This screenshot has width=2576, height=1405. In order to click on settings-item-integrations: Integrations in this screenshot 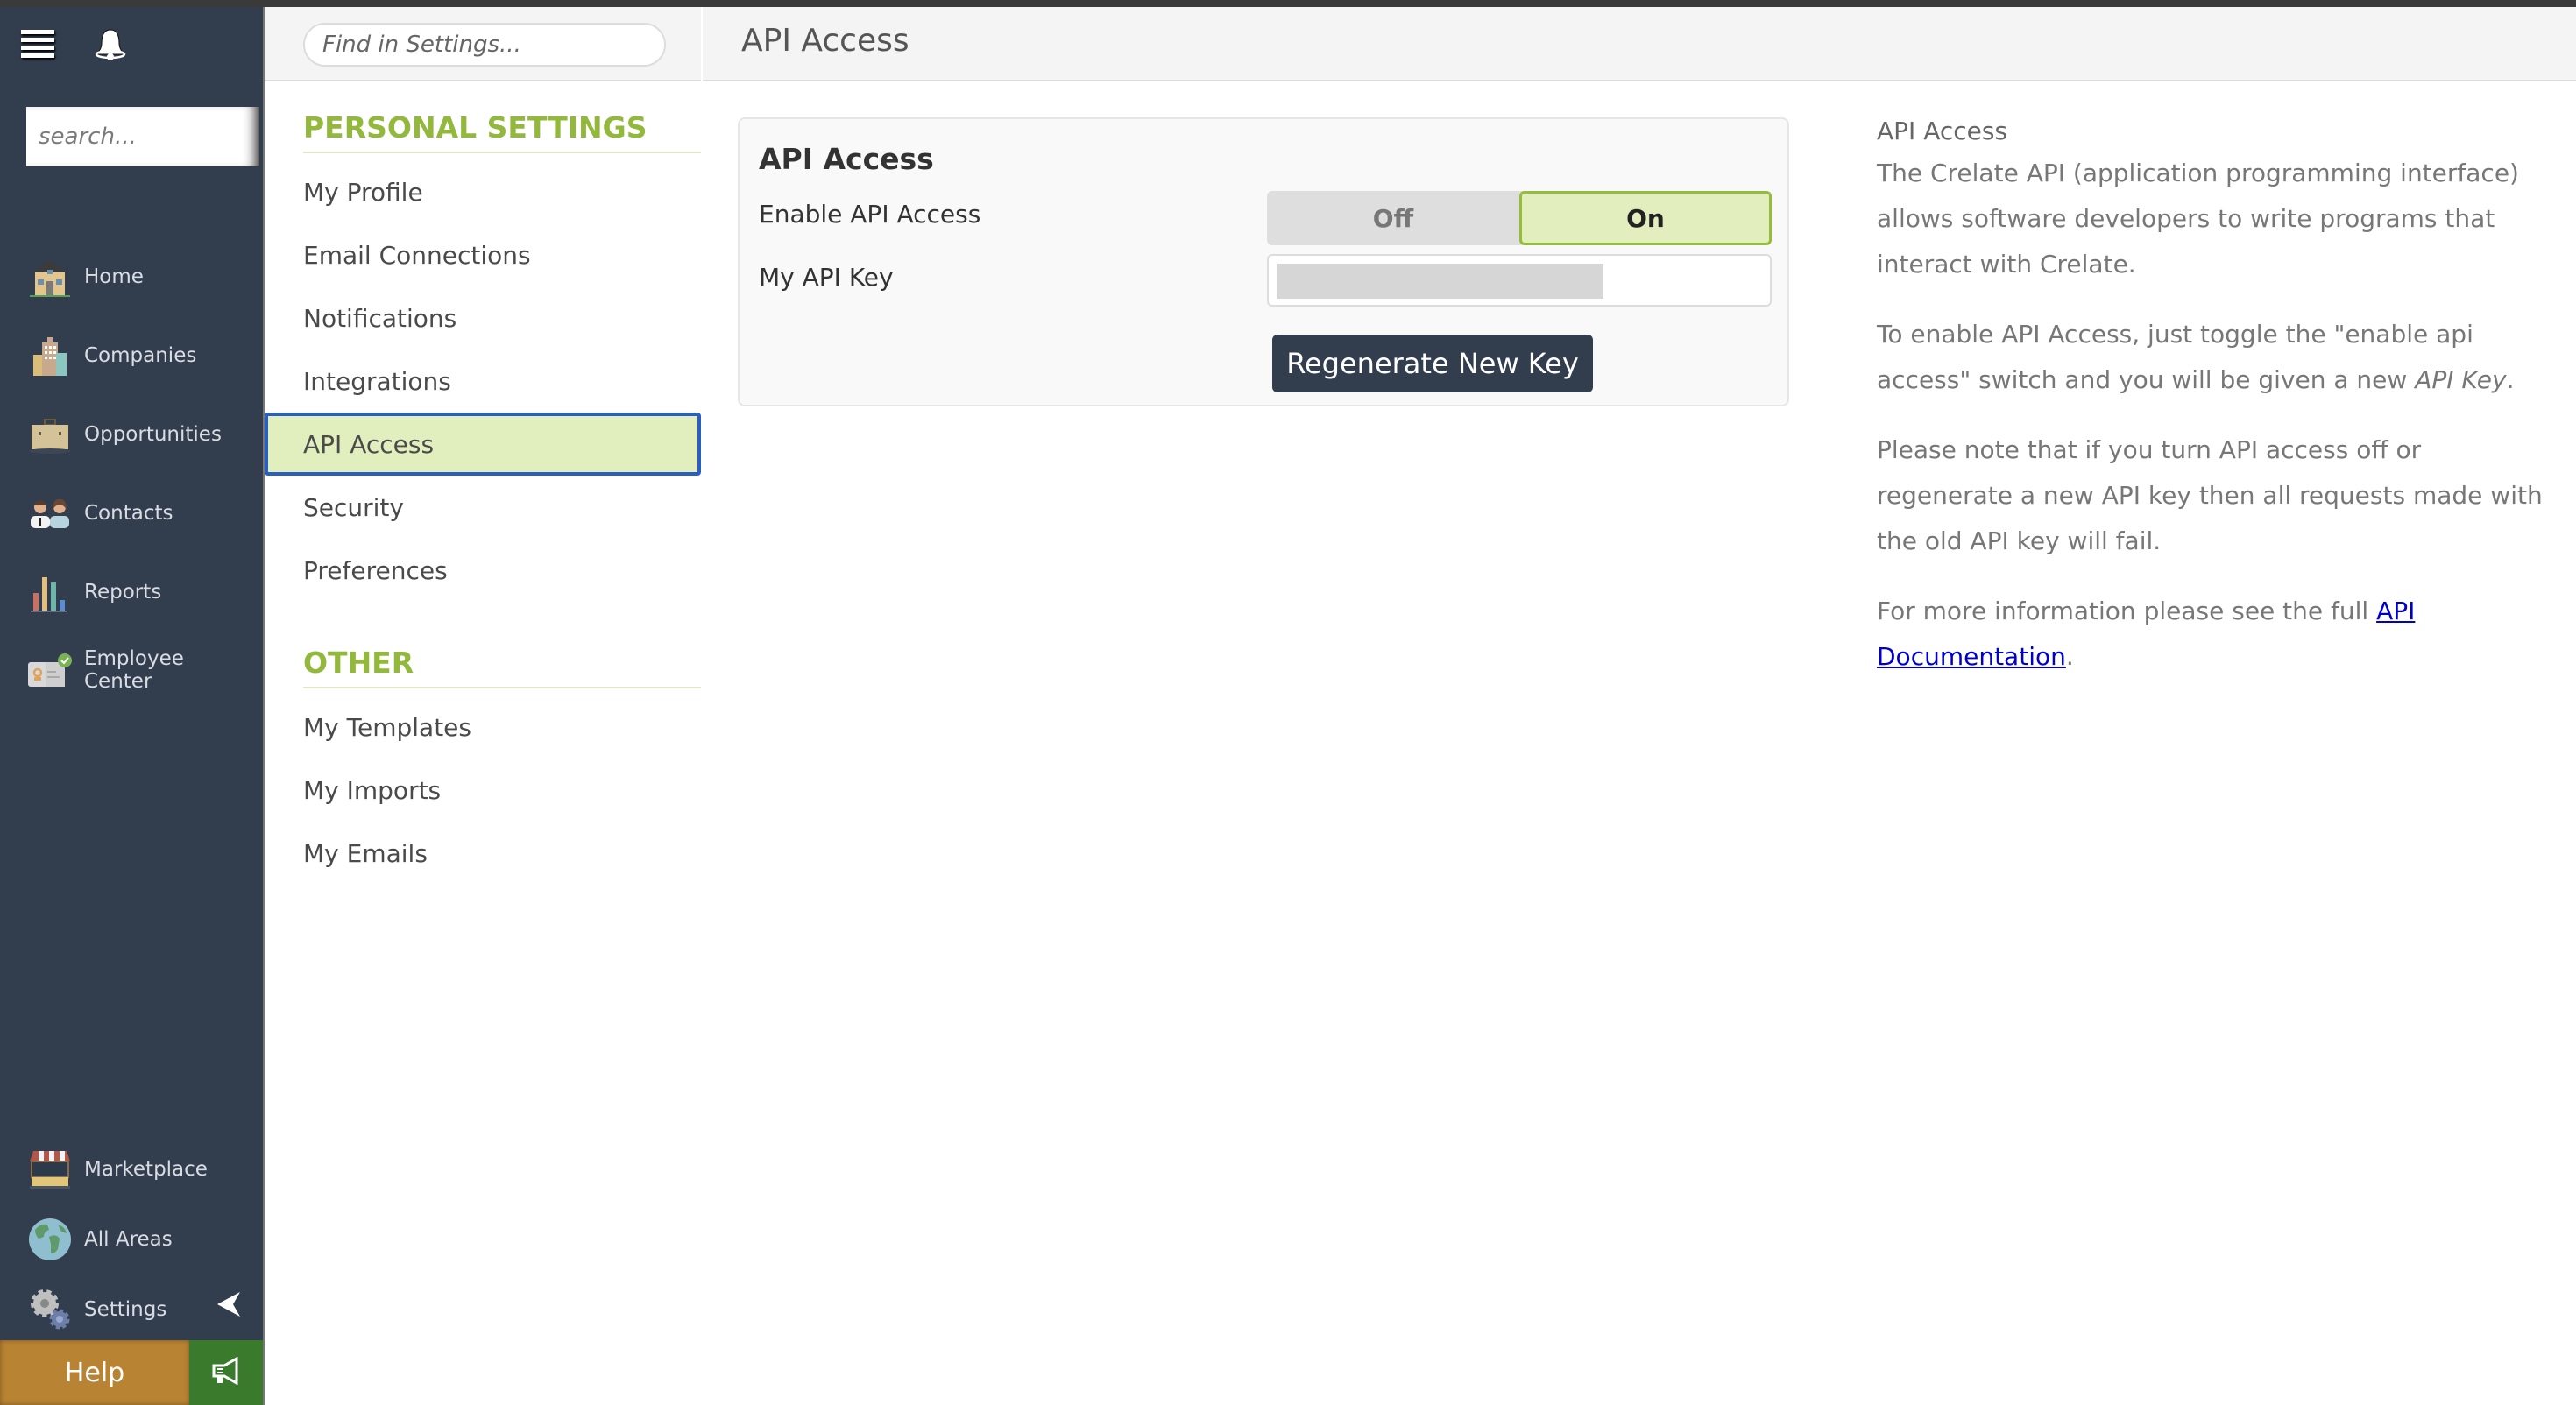, I will do `click(483, 381)`.